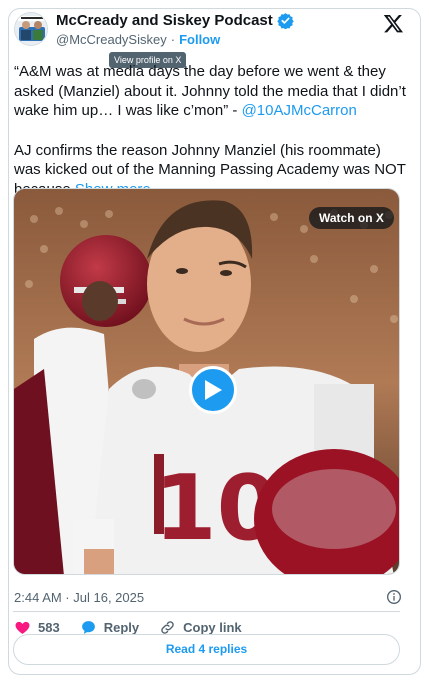 This screenshot has width=429, height=683. What do you see at coordinates (212, 627) in the screenshot?
I see `copy-link-label: Copy link` at bounding box center [212, 627].